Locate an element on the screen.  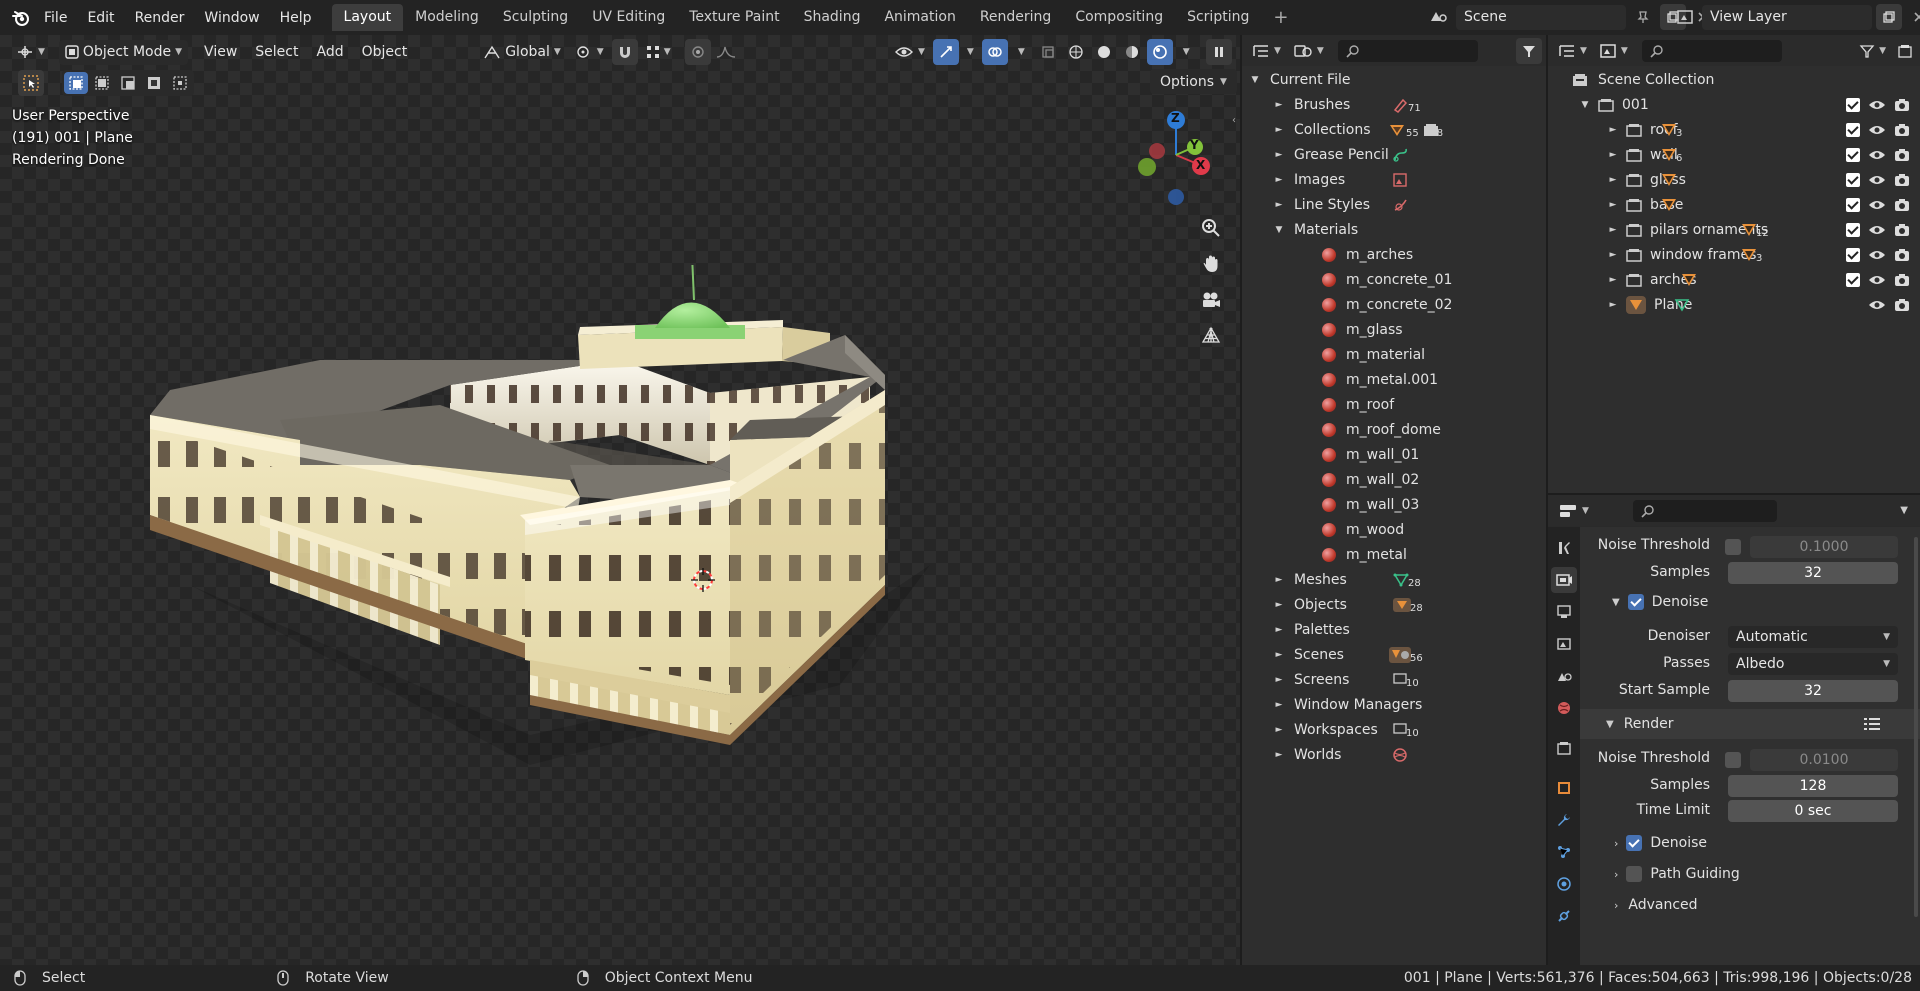
pan-hand-icon is located at coordinates (1211, 264).